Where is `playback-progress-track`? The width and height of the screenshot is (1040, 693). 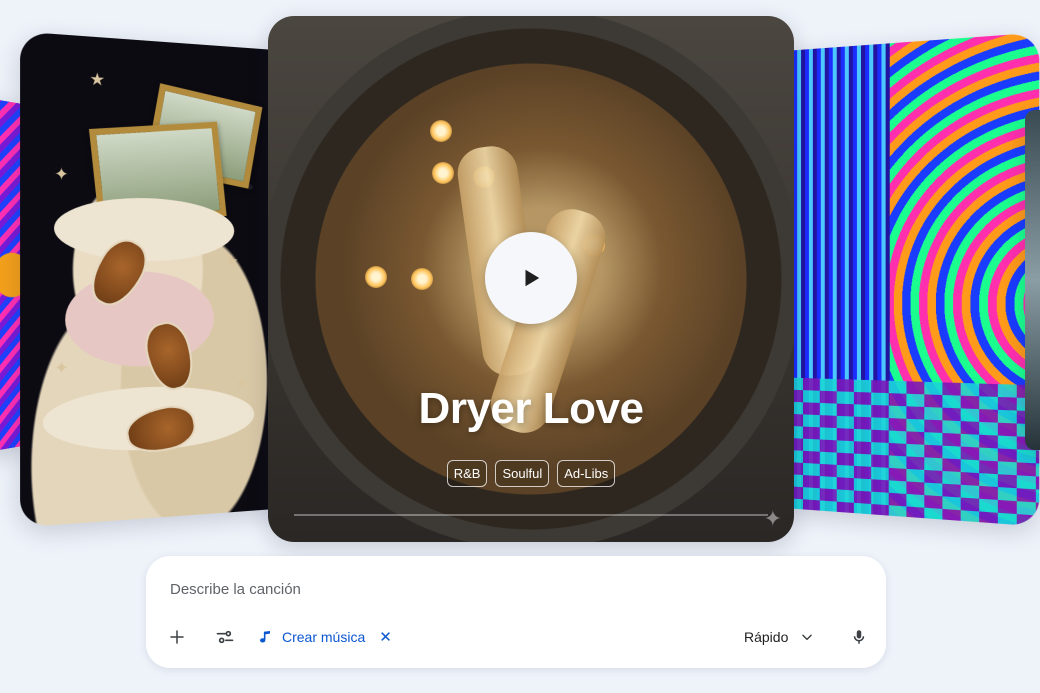
playback-progress-track is located at coordinates (531, 515).